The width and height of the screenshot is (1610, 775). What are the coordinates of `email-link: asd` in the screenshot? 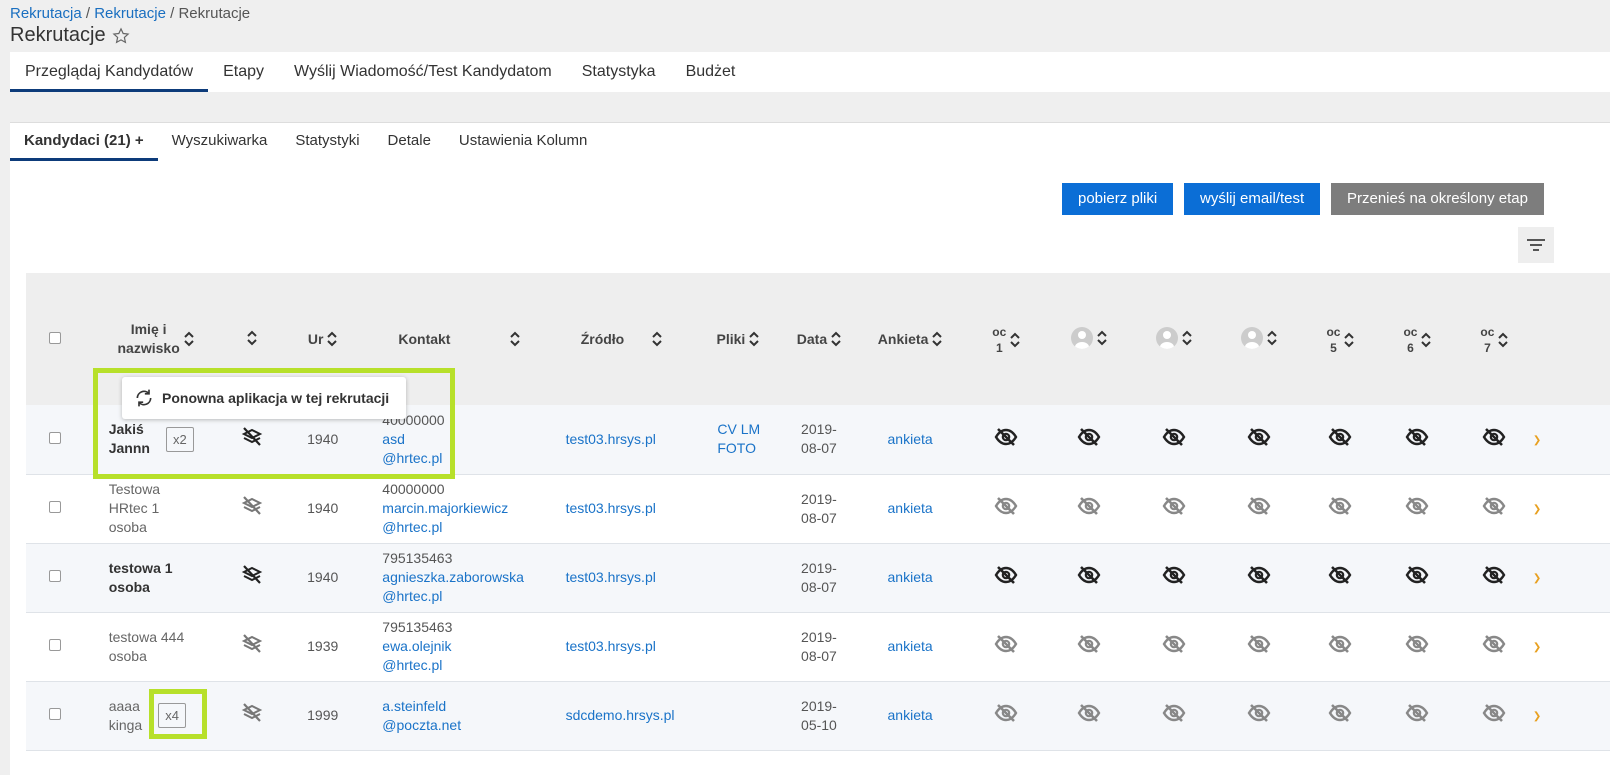 It's located at (393, 439).